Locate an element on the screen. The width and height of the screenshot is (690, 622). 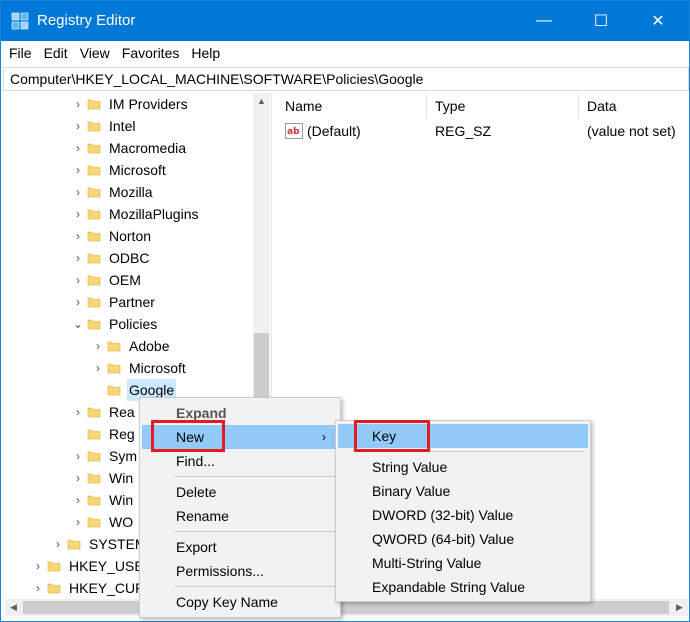
submenu-item-binary-value: Binary Value is located at coordinates (463, 491).